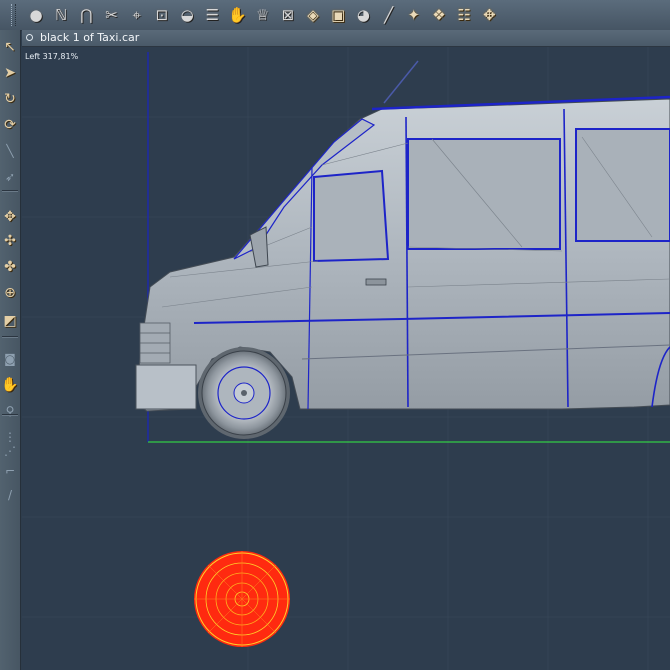  I want to click on wireframe-box-tool-button: ⊠, so click(288, 15).